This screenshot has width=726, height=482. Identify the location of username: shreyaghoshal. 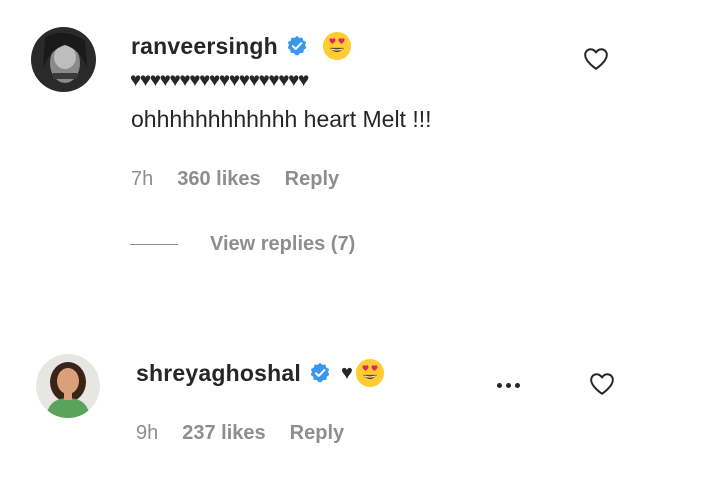
(218, 373).